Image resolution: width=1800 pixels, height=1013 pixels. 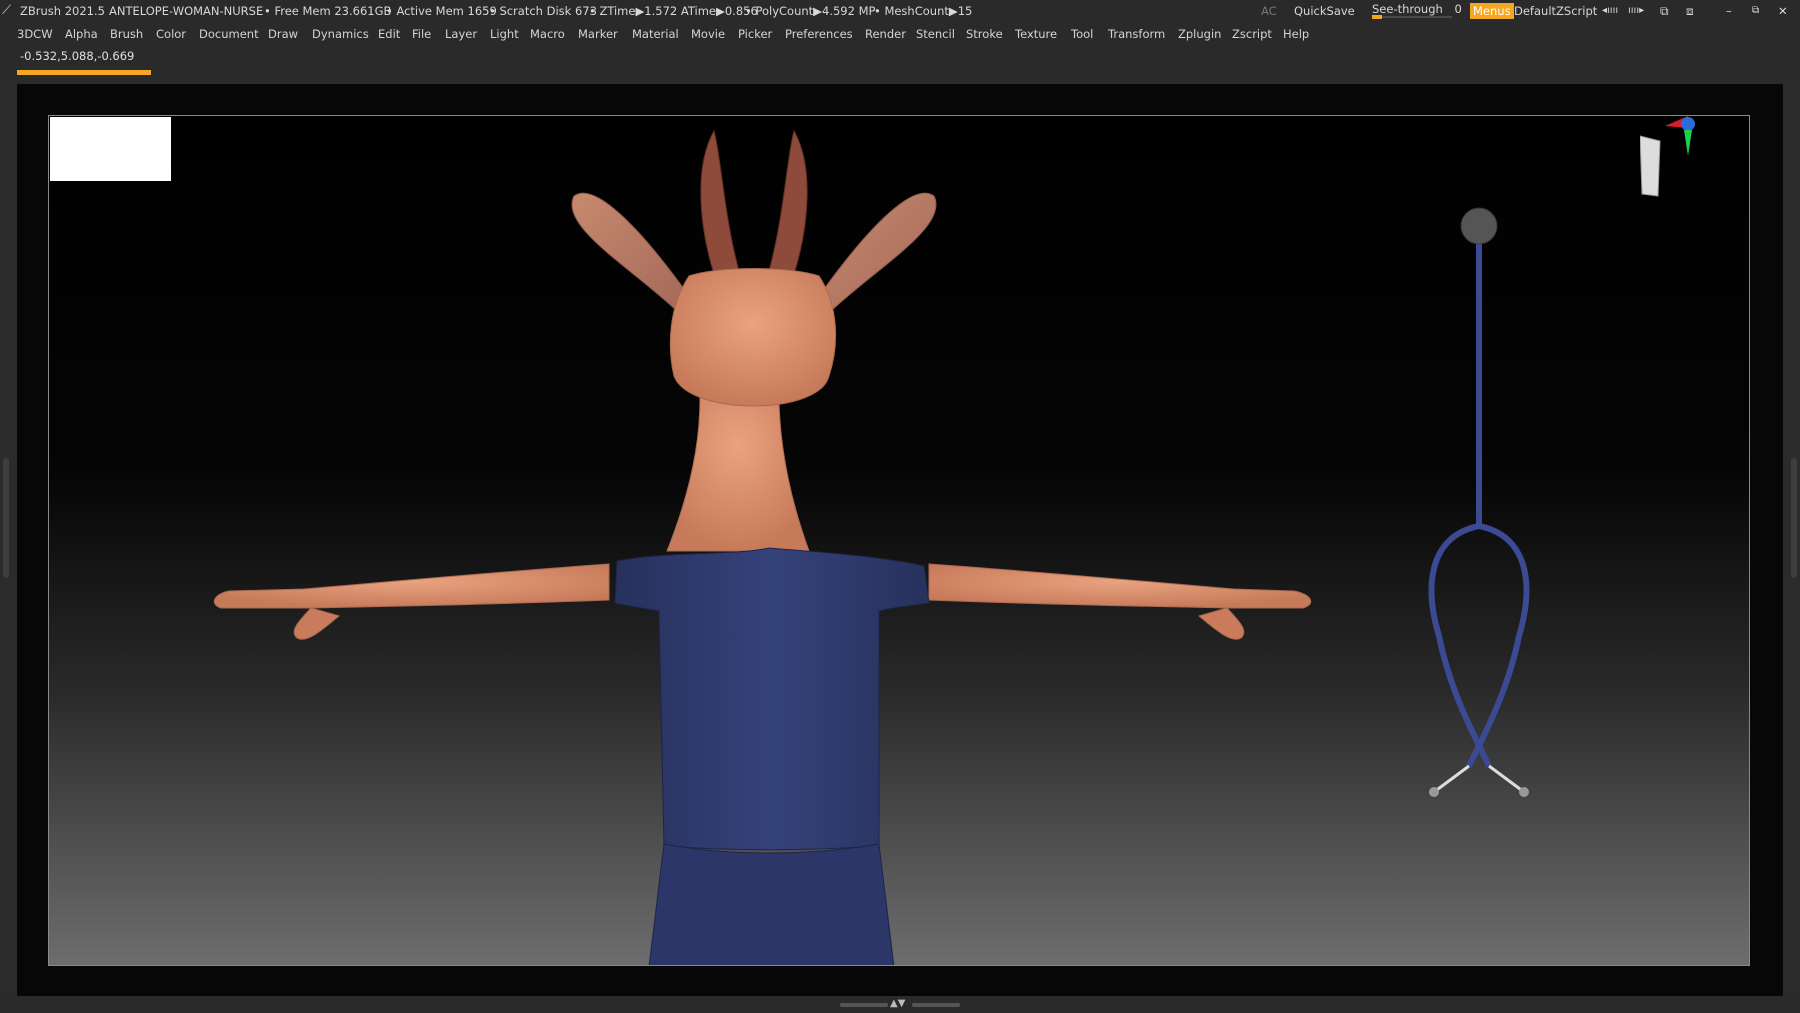 What do you see at coordinates (864, 1005) in the screenshot?
I see `bottom-tray-handle-left` at bounding box center [864, 1005].